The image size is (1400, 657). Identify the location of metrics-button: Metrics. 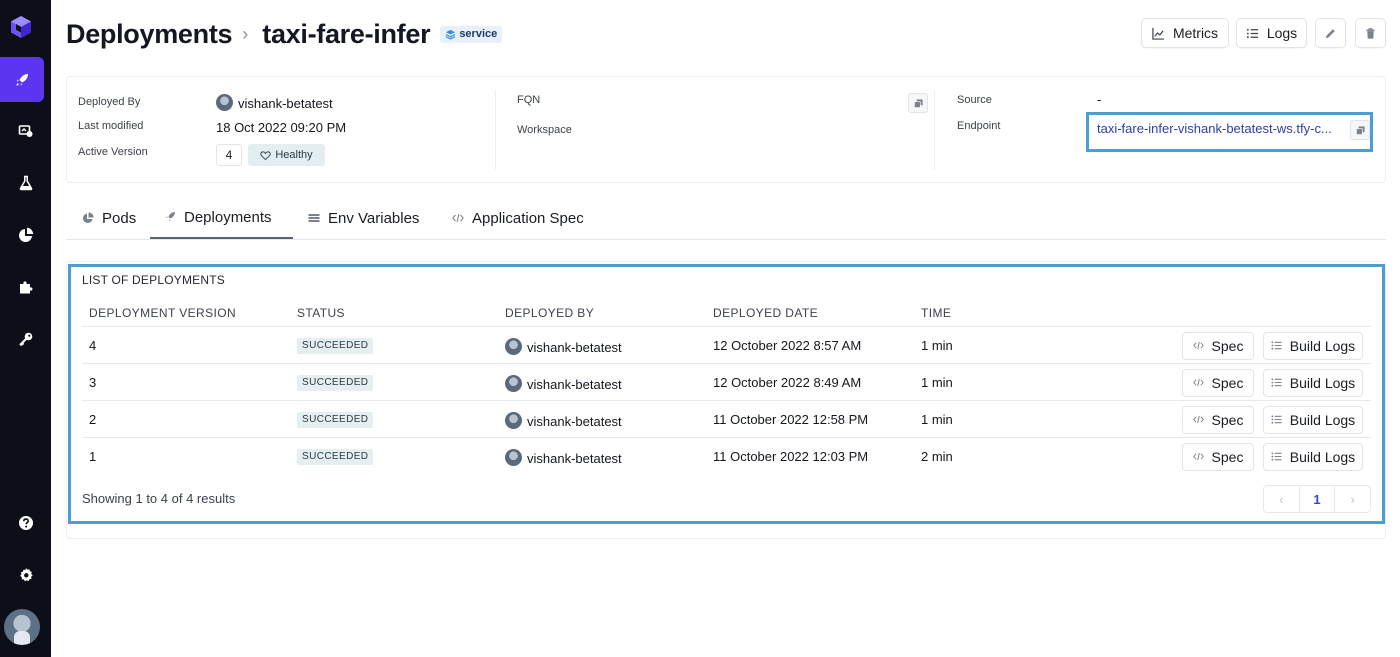
(1185, 33).